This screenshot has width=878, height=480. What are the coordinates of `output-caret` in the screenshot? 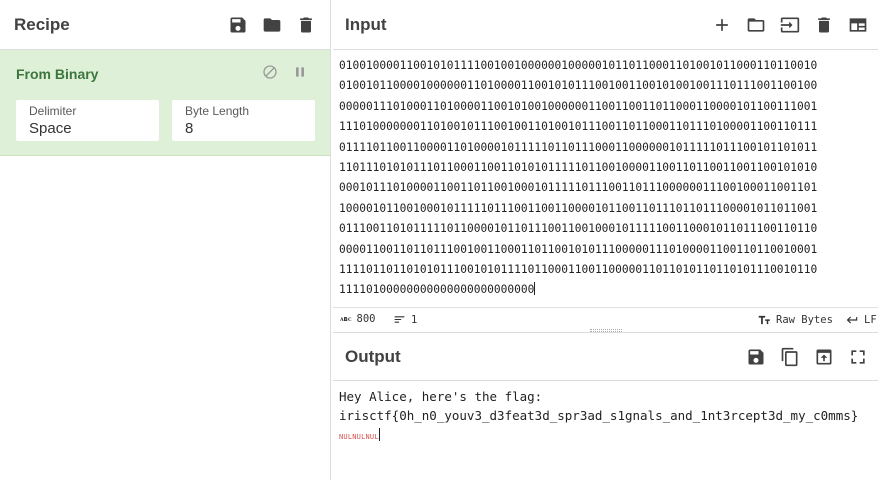 It's located at (379, 434).